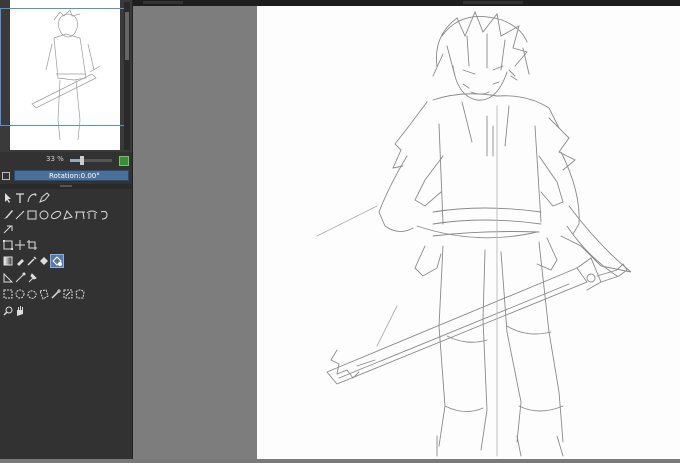 The width and height of the screenshot is (680, 463). Describe the element at coordinates (68, 215) in the screenshot. I see `polyline-icon` at that location.